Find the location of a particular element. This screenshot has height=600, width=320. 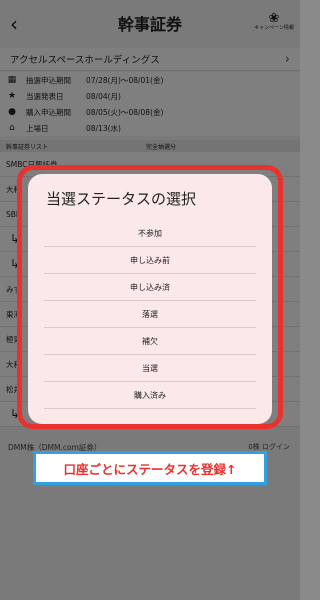

status-option: 購入済み is located at coordinates (150, 395).